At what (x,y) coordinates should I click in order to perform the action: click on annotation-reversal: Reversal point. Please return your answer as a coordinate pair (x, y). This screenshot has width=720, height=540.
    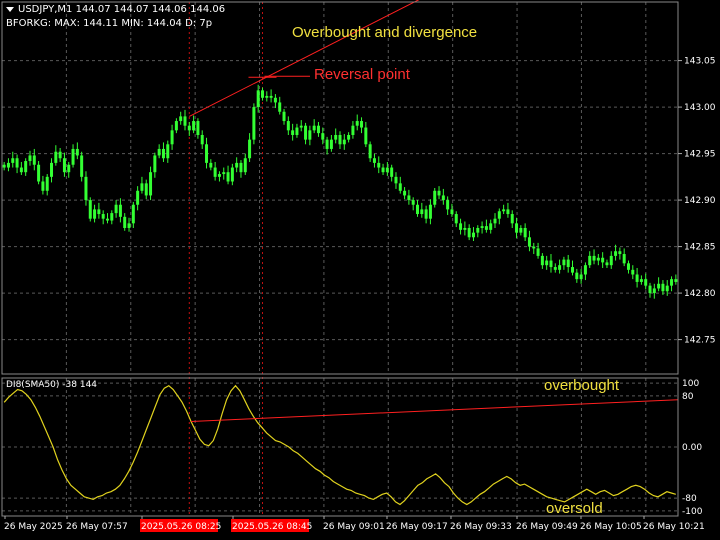
    Looking at the image, I should click on (362, 74).